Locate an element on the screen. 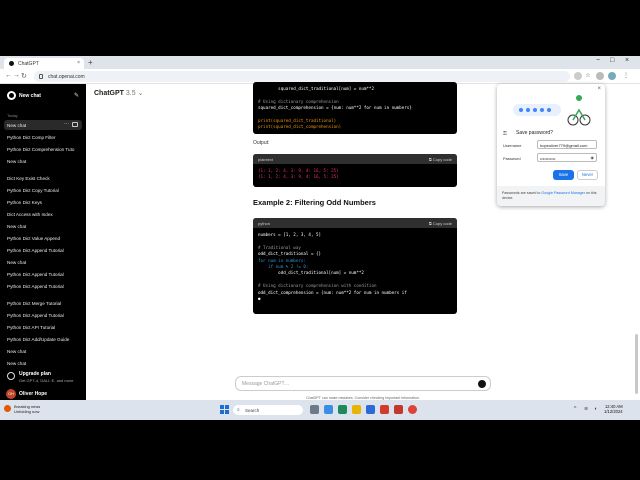  save-button: Save is located at coordinates (563, 175).